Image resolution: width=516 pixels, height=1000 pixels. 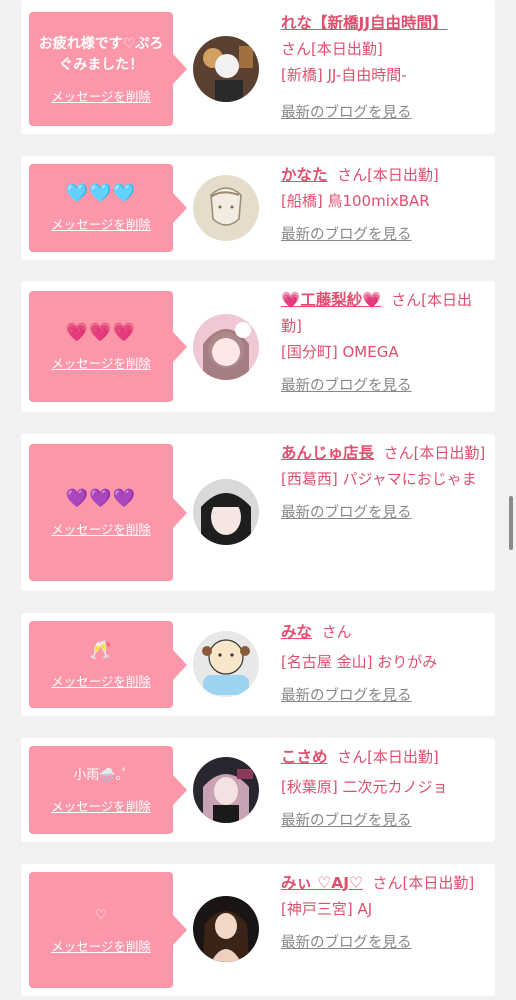 What do you see at coordinates (101, 332) in the screenshot?
I see `message-text: 💗💗💗` at bounding box center [101, 332].